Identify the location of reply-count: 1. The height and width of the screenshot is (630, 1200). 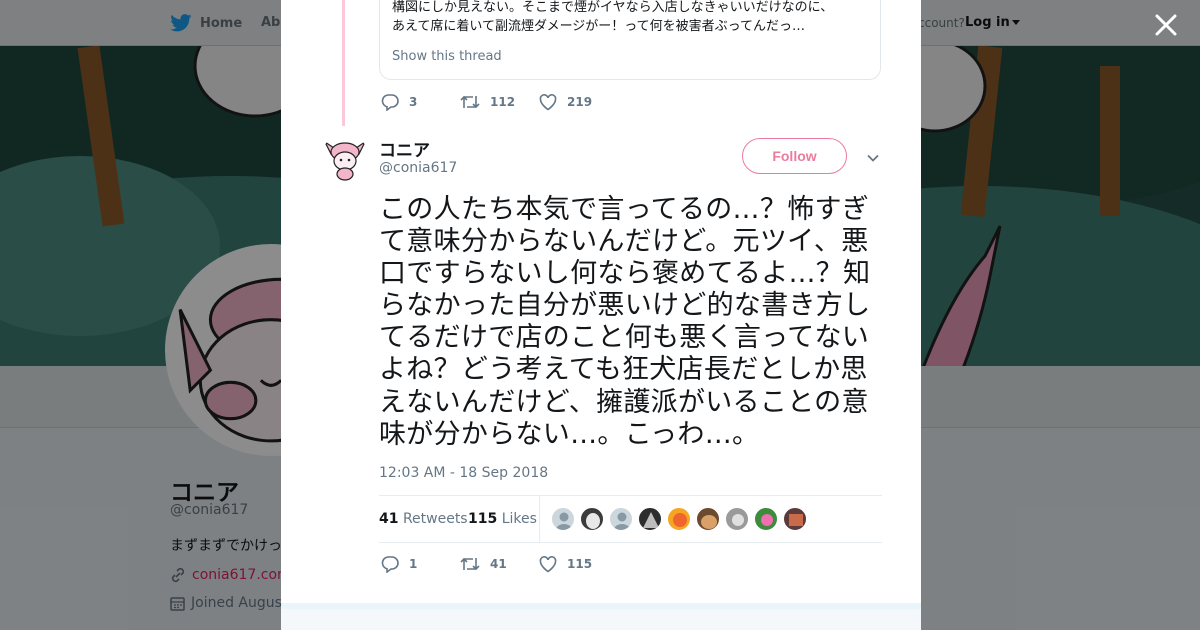
(413, 564).